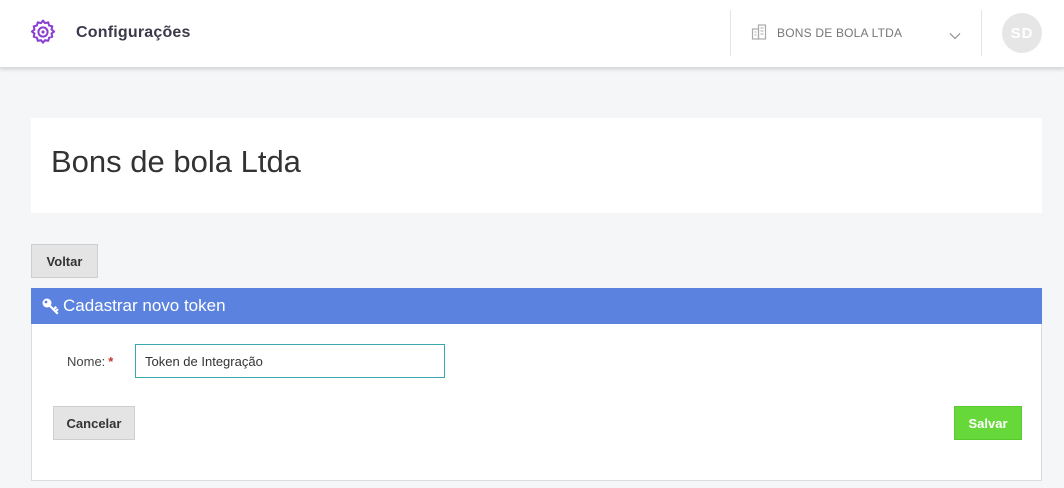 The image size is (1064, 488). I want to click on chevron-down-icon, so click(955, 34).